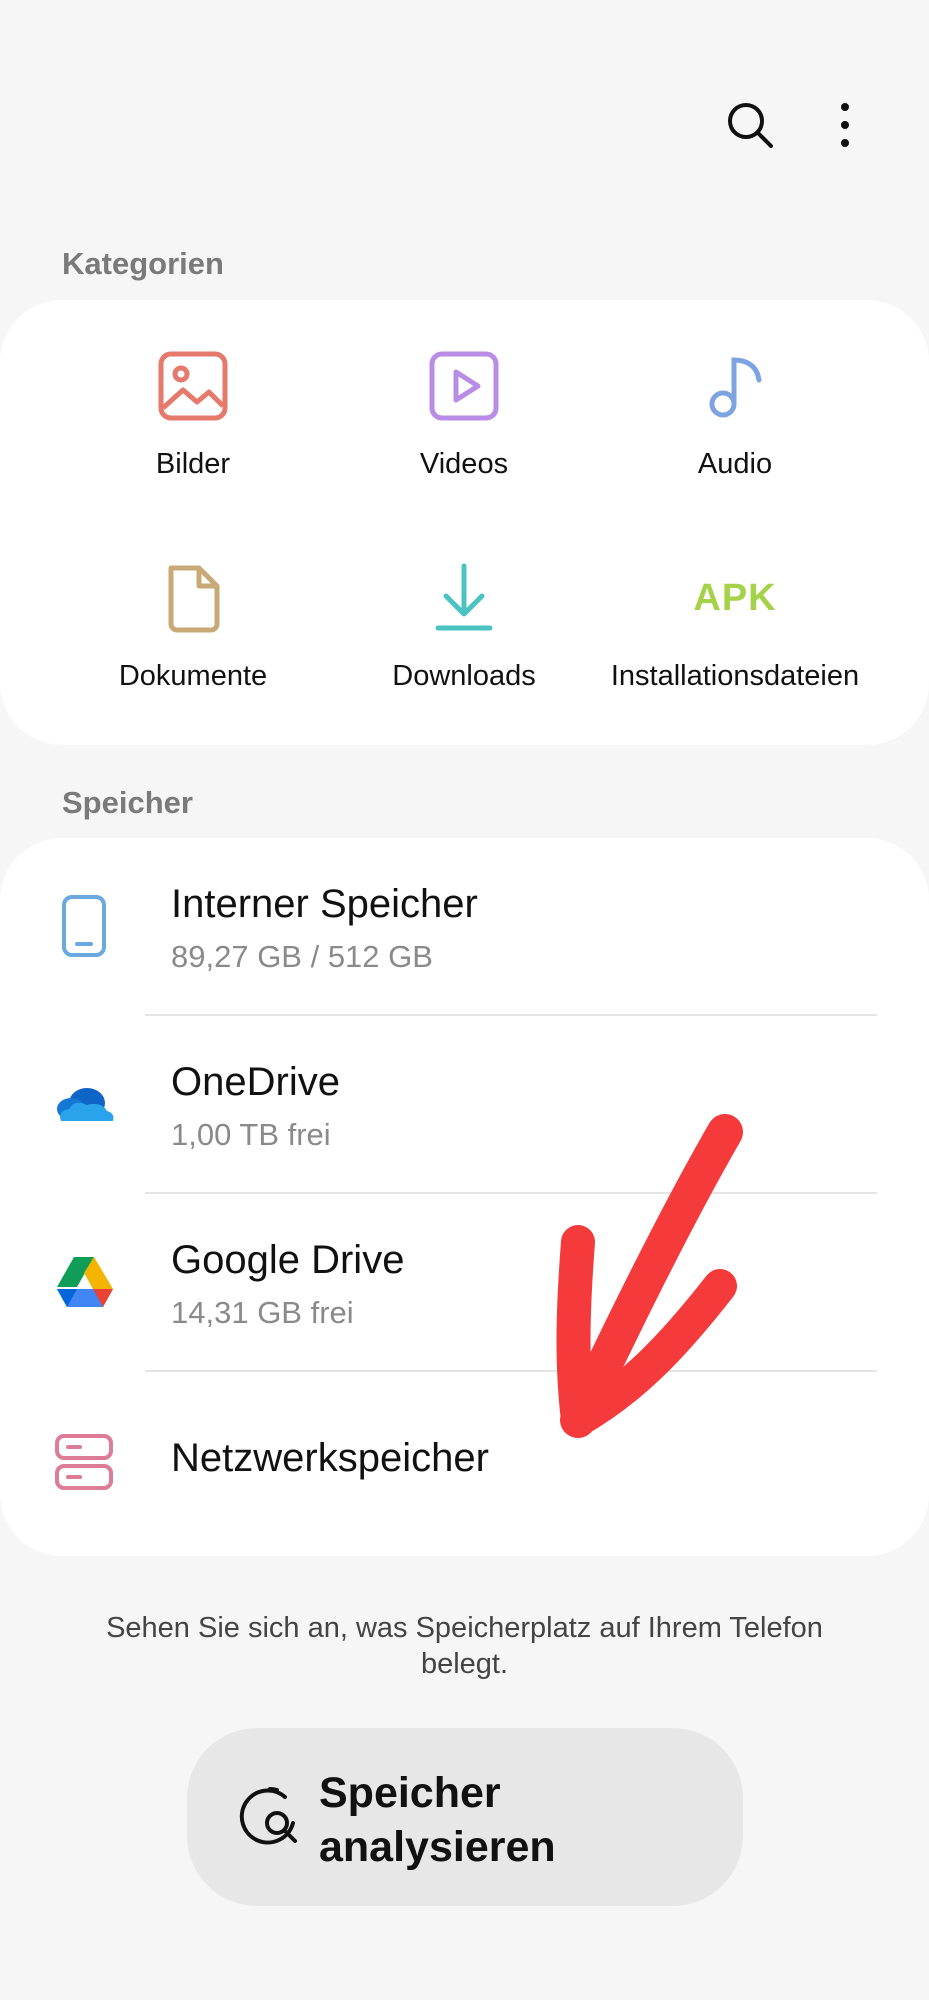 The height and width of the screenshot is (2000, 929). Describe the element at coordinates (143, 263) in the screenshot. I see `categories-heading: Kategorien` at that location.